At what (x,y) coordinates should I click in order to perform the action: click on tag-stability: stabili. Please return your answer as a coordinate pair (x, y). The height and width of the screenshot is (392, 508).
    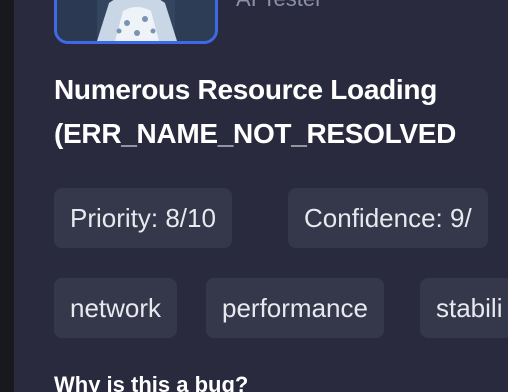
    Looking at the image, I should click on (464, 308).